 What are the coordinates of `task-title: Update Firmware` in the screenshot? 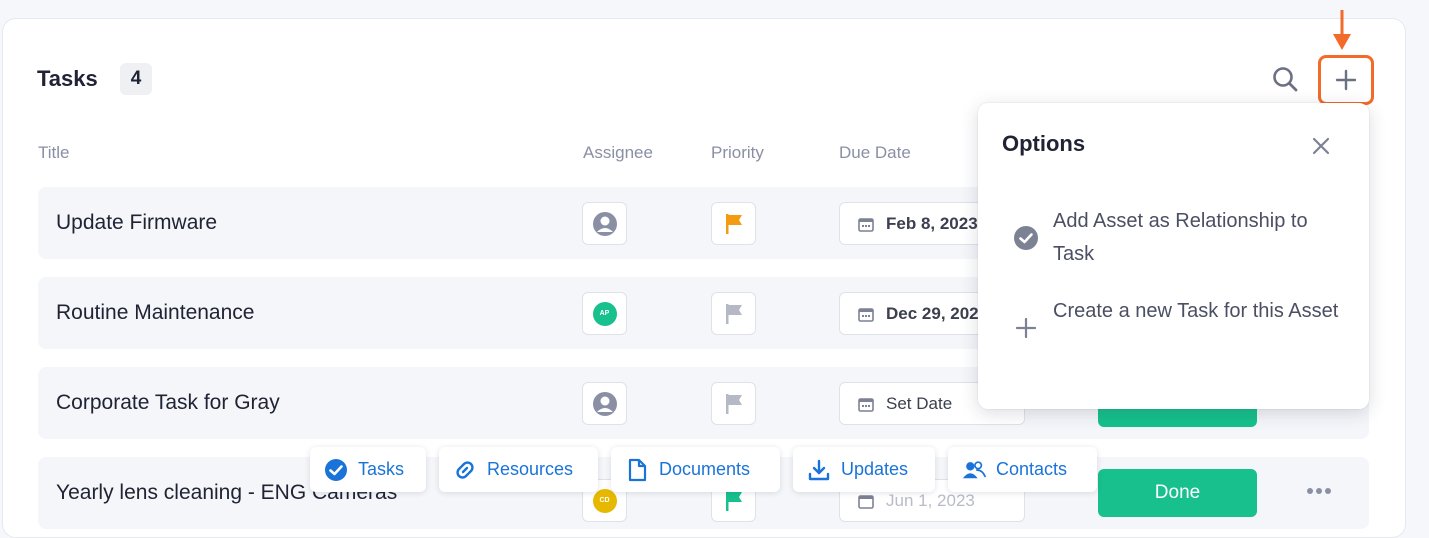 It's located at (136, 223).